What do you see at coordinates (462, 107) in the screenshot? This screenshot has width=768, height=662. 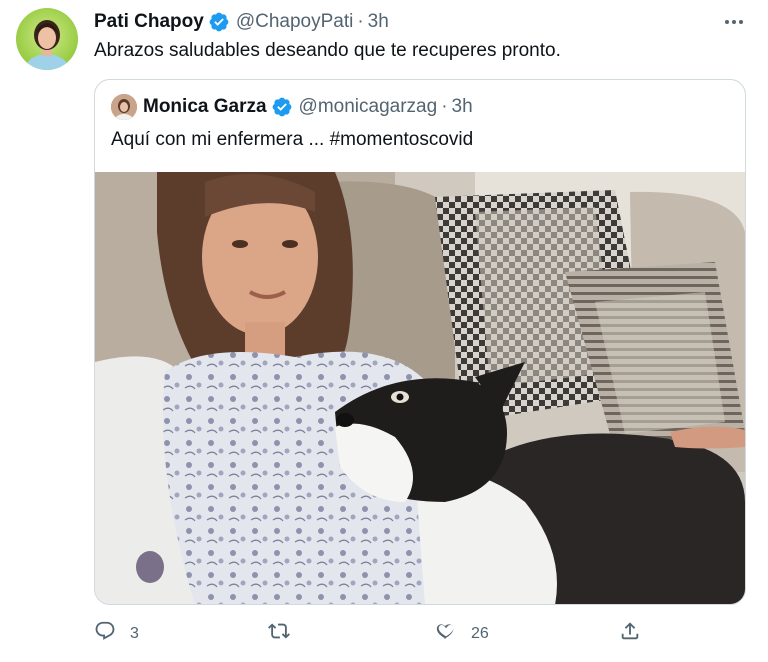 I see `quoted-timestamp: 3h` at bounding box center [462, 107].